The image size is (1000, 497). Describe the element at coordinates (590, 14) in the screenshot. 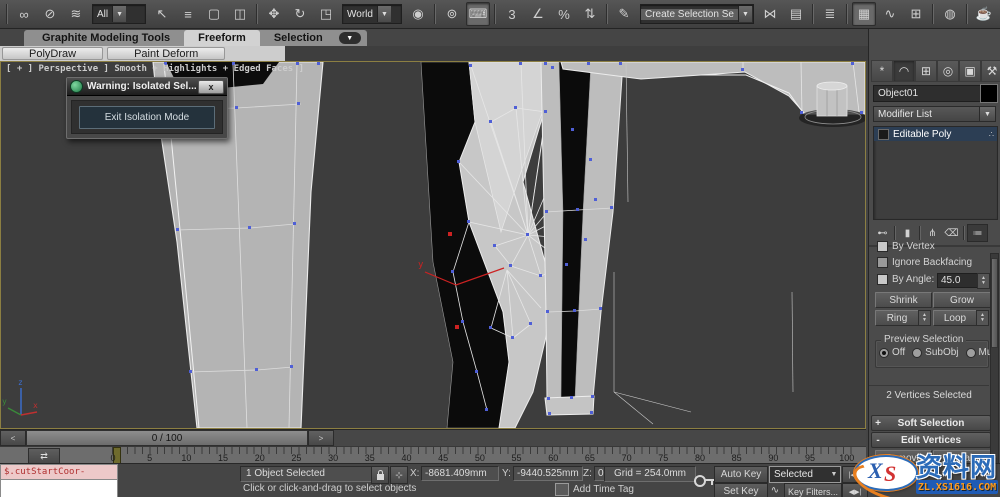

I see `spinner-snap-icon: ⇅` at that location.